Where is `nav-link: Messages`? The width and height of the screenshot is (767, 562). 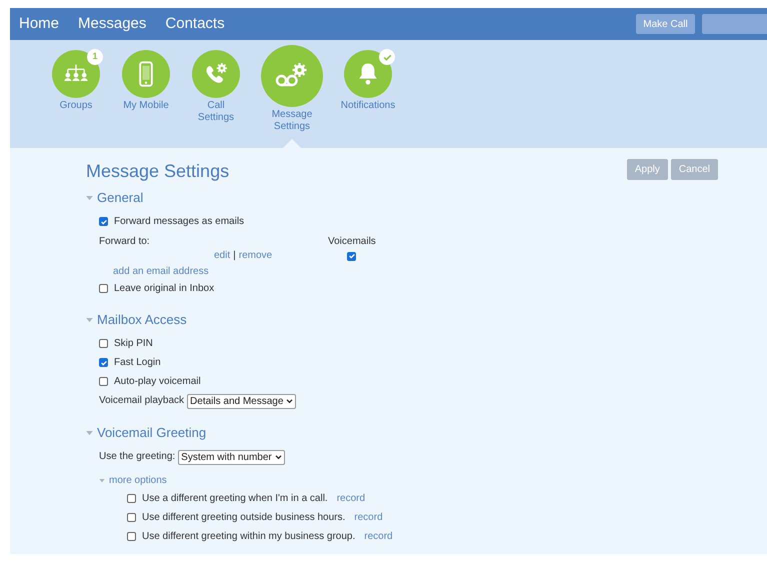 nav-link: Messages is located at coordinates (112, 24).